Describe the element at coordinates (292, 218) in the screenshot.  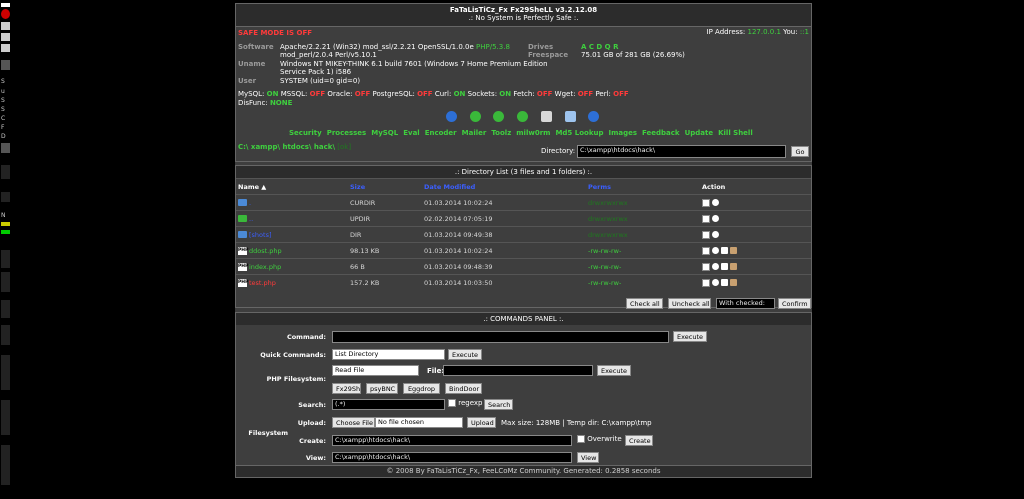
I see `row-name: ..` at that location.